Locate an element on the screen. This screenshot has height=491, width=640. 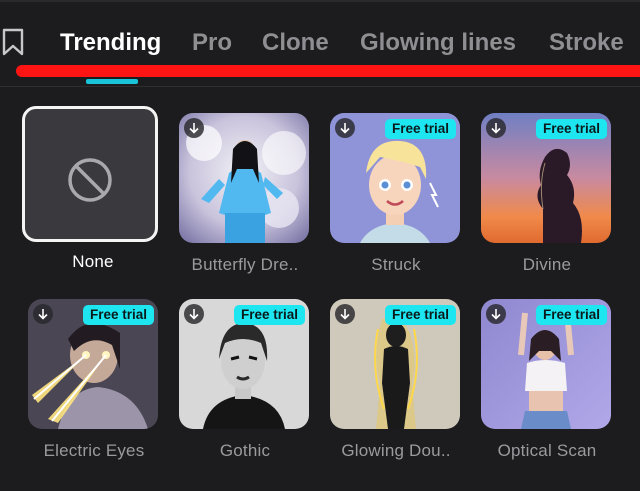
tab-trending: Trending is located at coordinates (110, 43).